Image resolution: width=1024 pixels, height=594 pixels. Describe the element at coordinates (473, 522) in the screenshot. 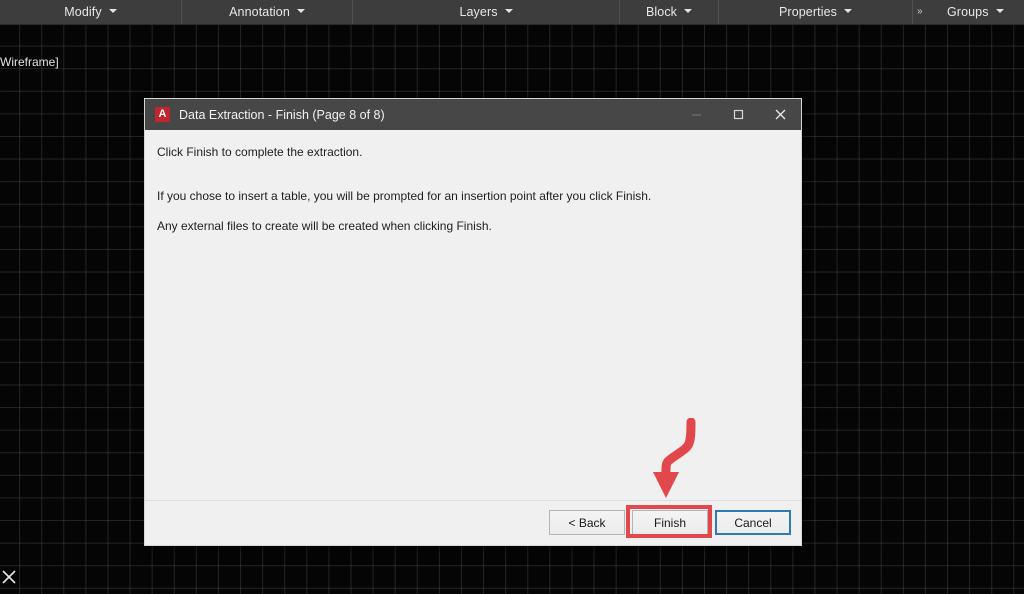

I see `dialog-footer: < Back Finish Cancel` at that location.